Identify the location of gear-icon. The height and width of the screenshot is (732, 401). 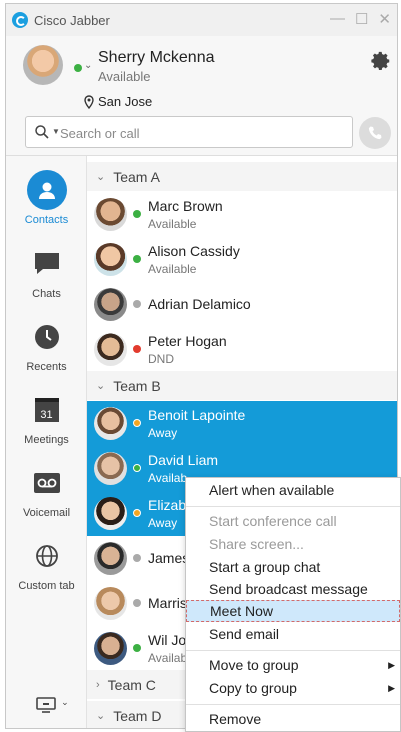
(381, 61).